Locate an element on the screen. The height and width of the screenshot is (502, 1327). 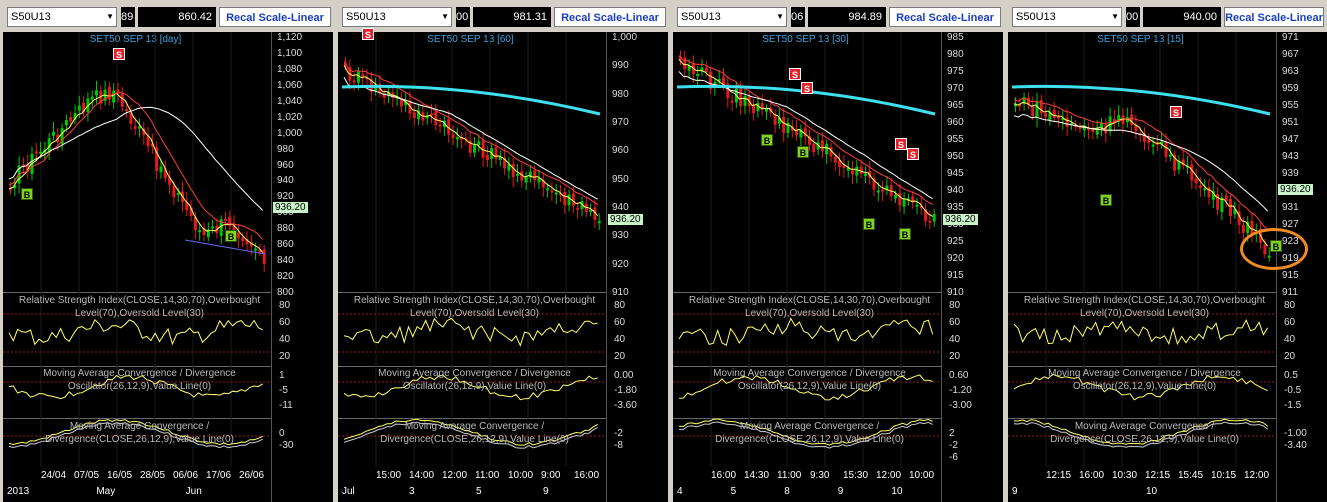
price-axis-tick: 1,040 is located at coordinates (290, 101).